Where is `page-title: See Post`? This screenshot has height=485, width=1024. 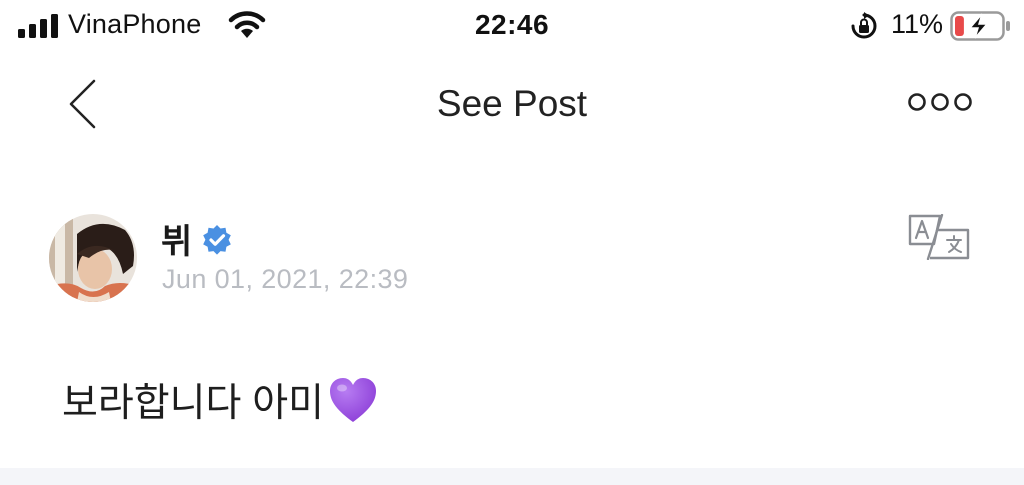 page-title: See Post is located at coordinates (512, 103).